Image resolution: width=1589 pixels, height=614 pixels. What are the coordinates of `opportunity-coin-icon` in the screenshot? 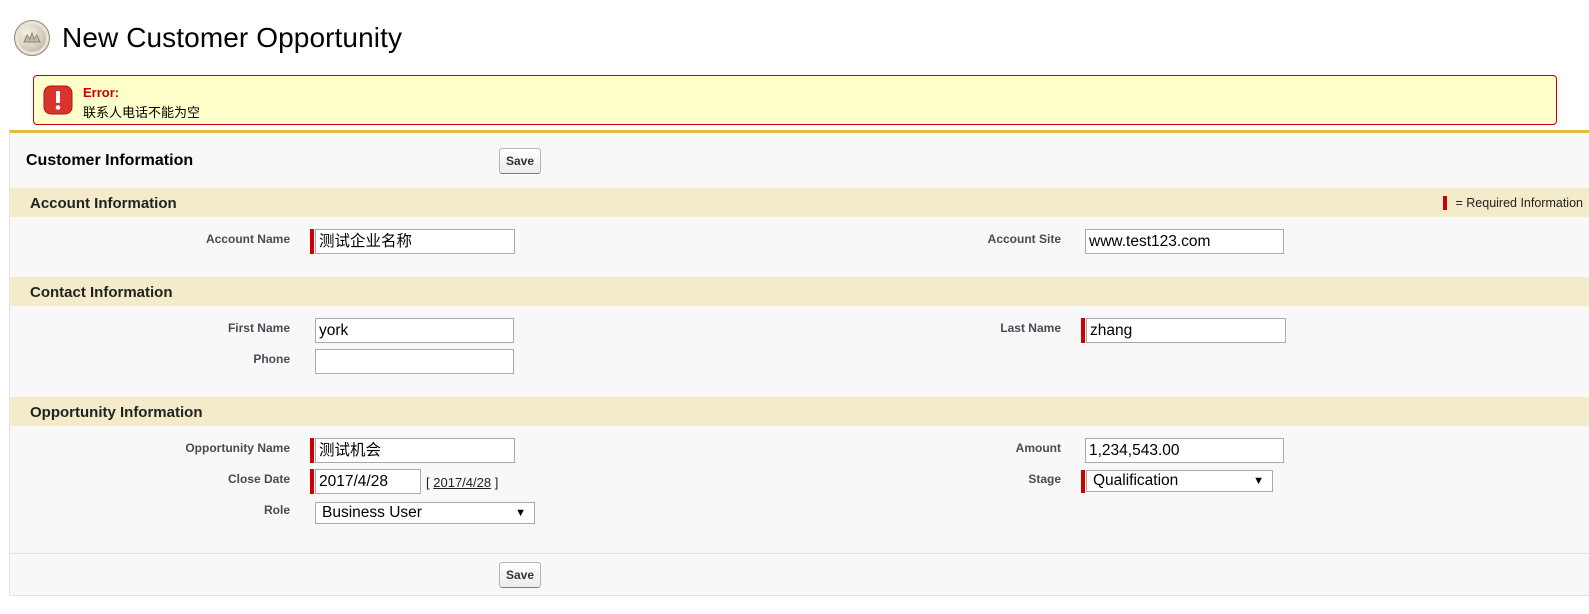 It's located at (32, 38).